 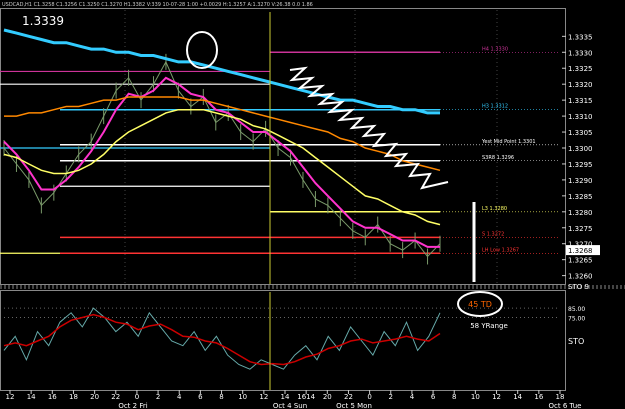 What do you see at coordinates (580, 37) in the screenshot?
I see `y-tick-label: 1.3335` at bounding box center [580, 37].